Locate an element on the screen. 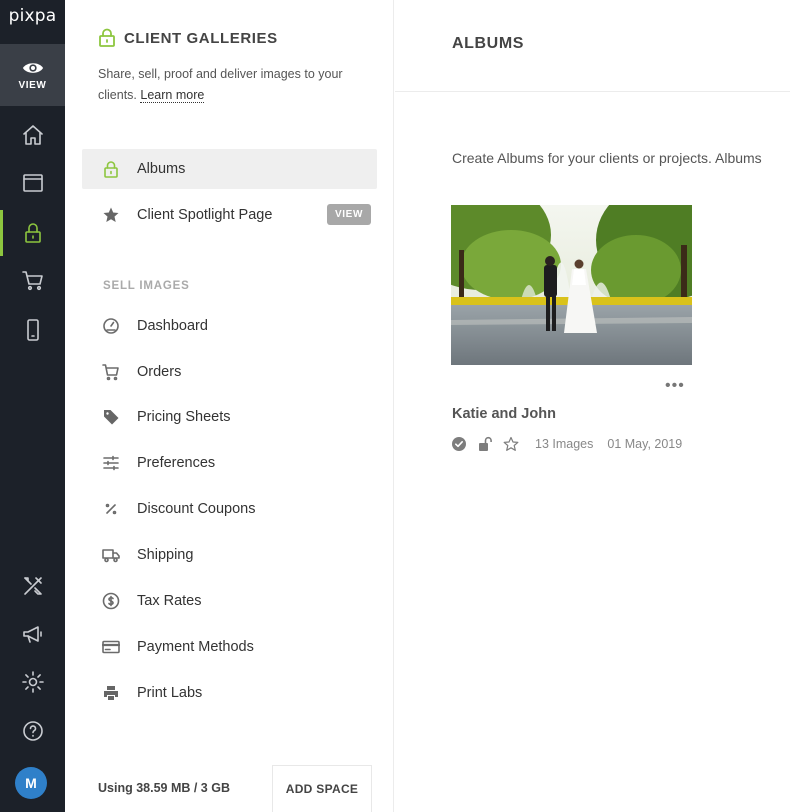 Image resolution: width=790 pixels, height=812 pixels. album-favorite-toggle is located at coordinates (511, 444).